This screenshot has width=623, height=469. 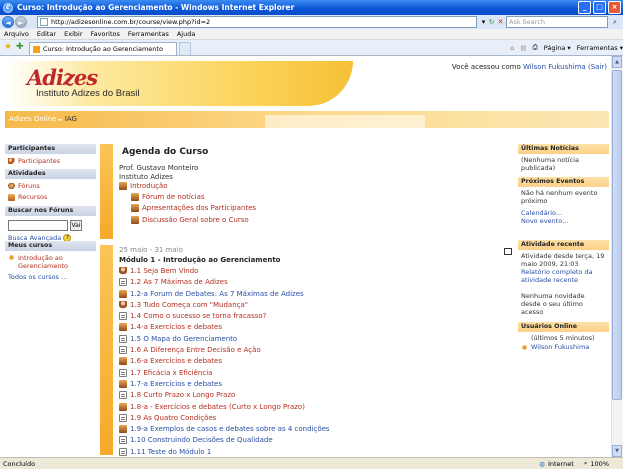 What do you see at coordinates (309, 282) in the screenshot?
I see `module-item-link: 1.2 As 7 Máximas de Adizes` at bounding box center [309, 282].